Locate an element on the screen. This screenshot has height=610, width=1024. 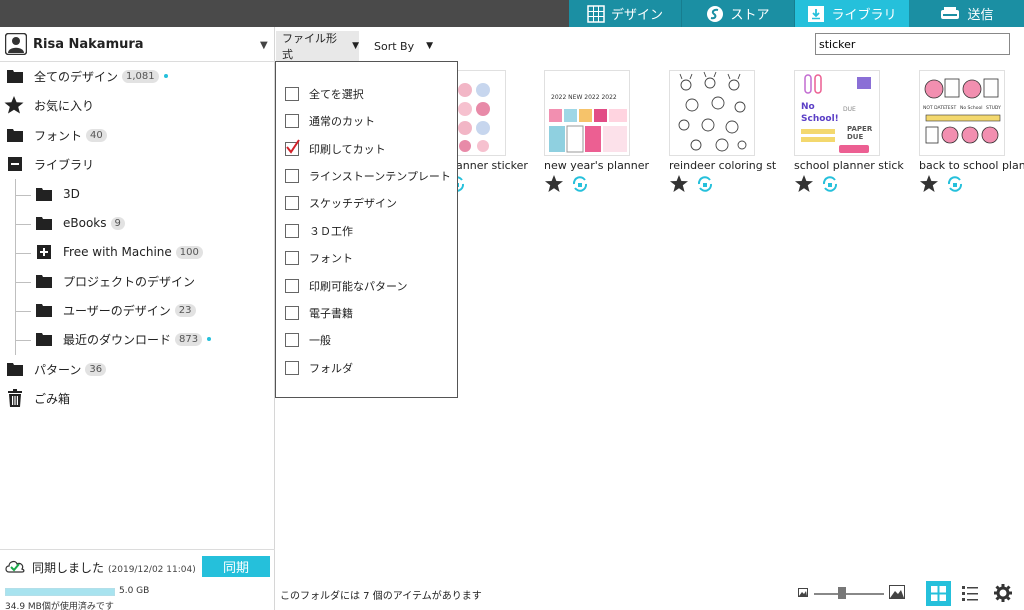
sidebar-item-project-designs: プロジェクトのデザイン is located at coordinates (115, 281).